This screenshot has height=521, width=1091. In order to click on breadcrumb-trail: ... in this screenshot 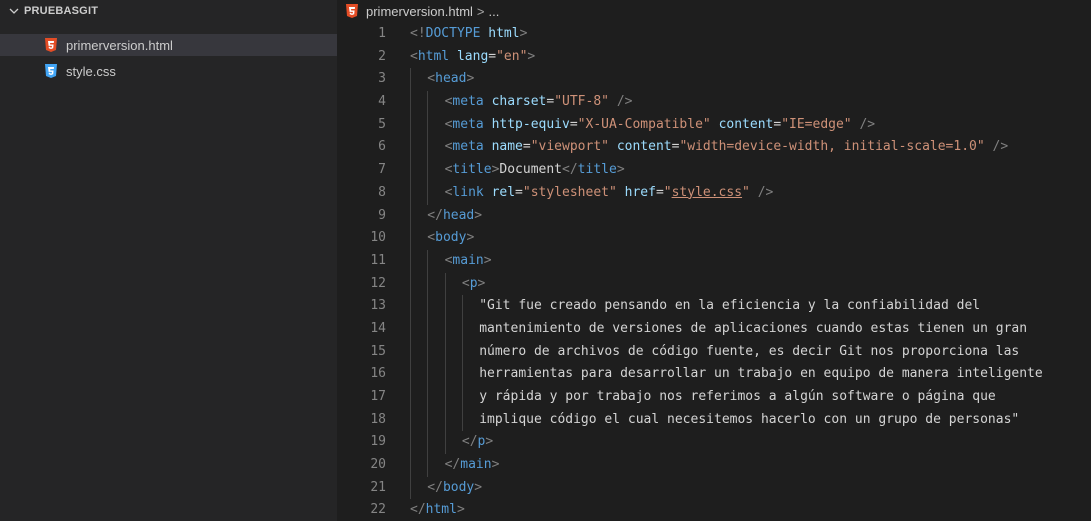, I will do `click(494, 11)`.